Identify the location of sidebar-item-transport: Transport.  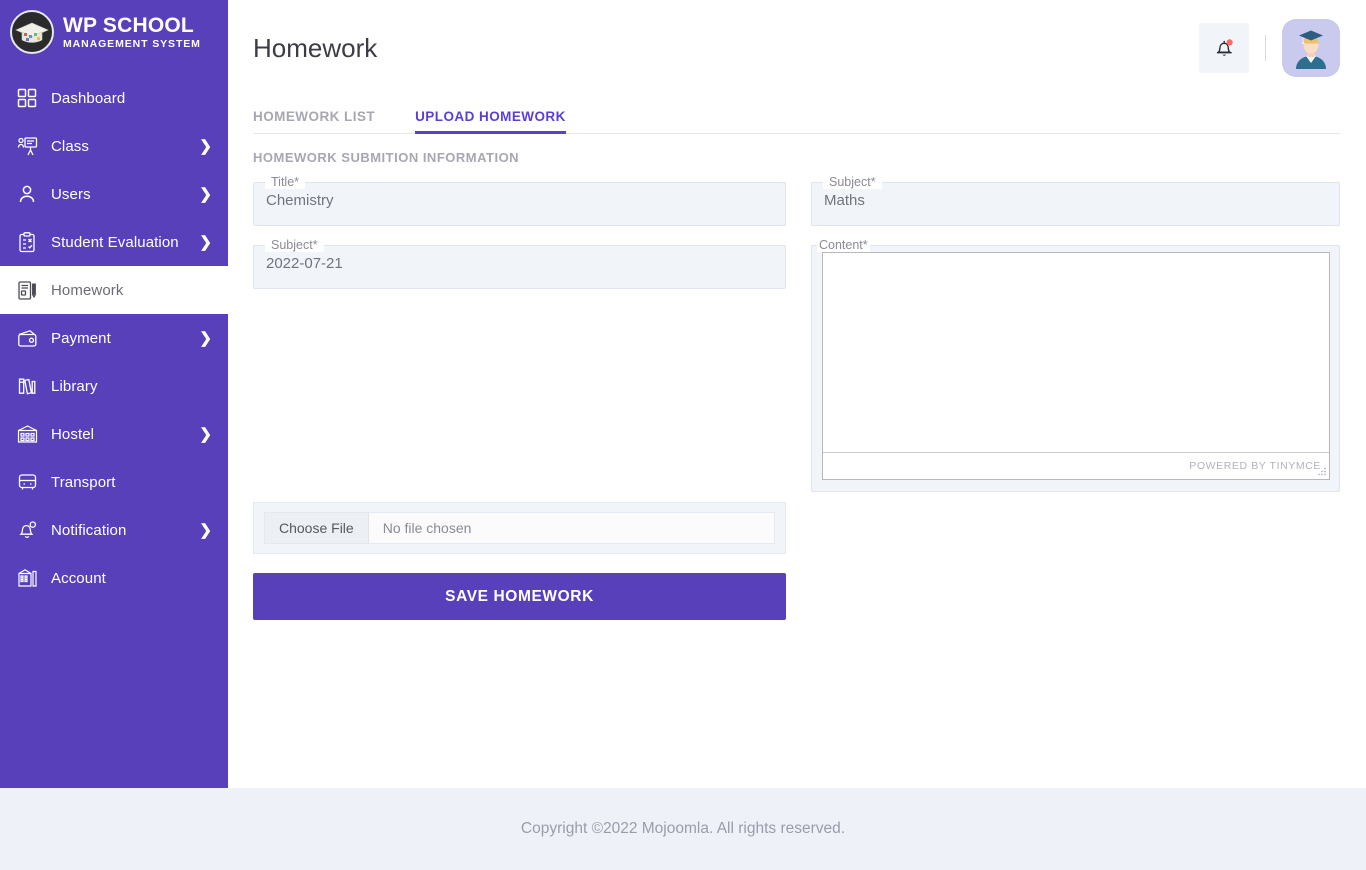
(114, 482).